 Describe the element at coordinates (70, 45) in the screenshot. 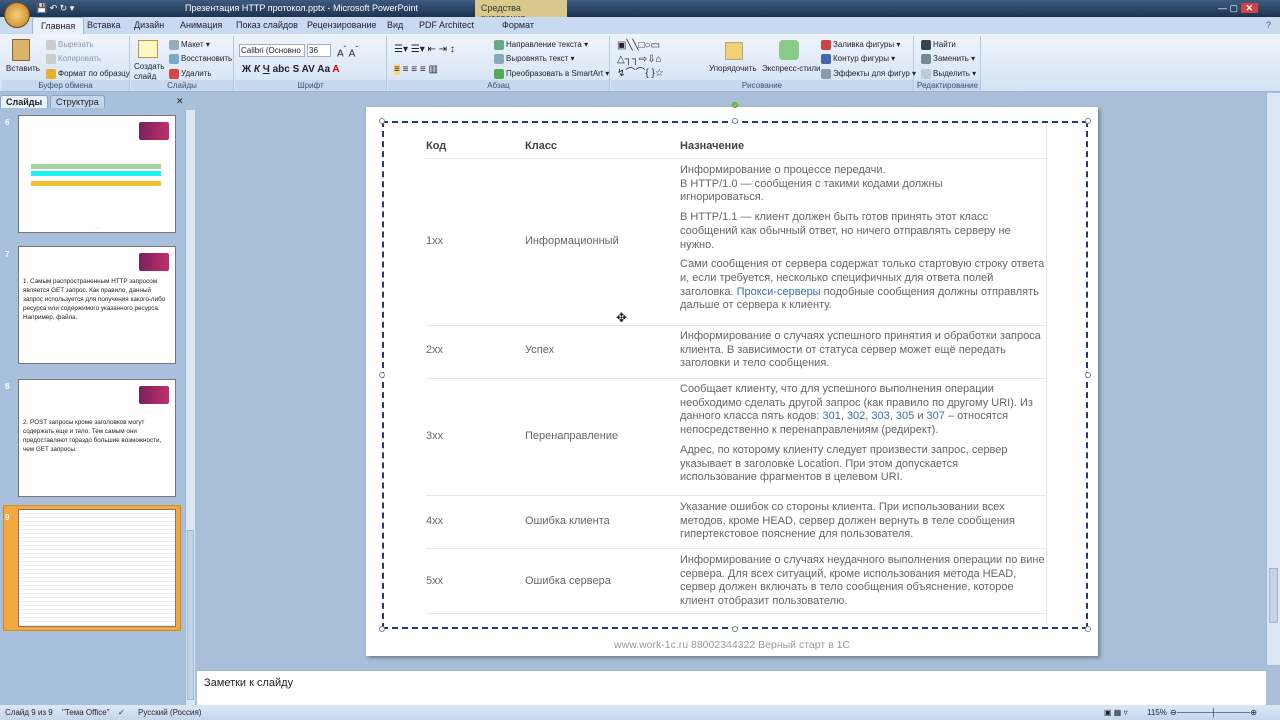

I see `cut-button: Вырезать` at that location.